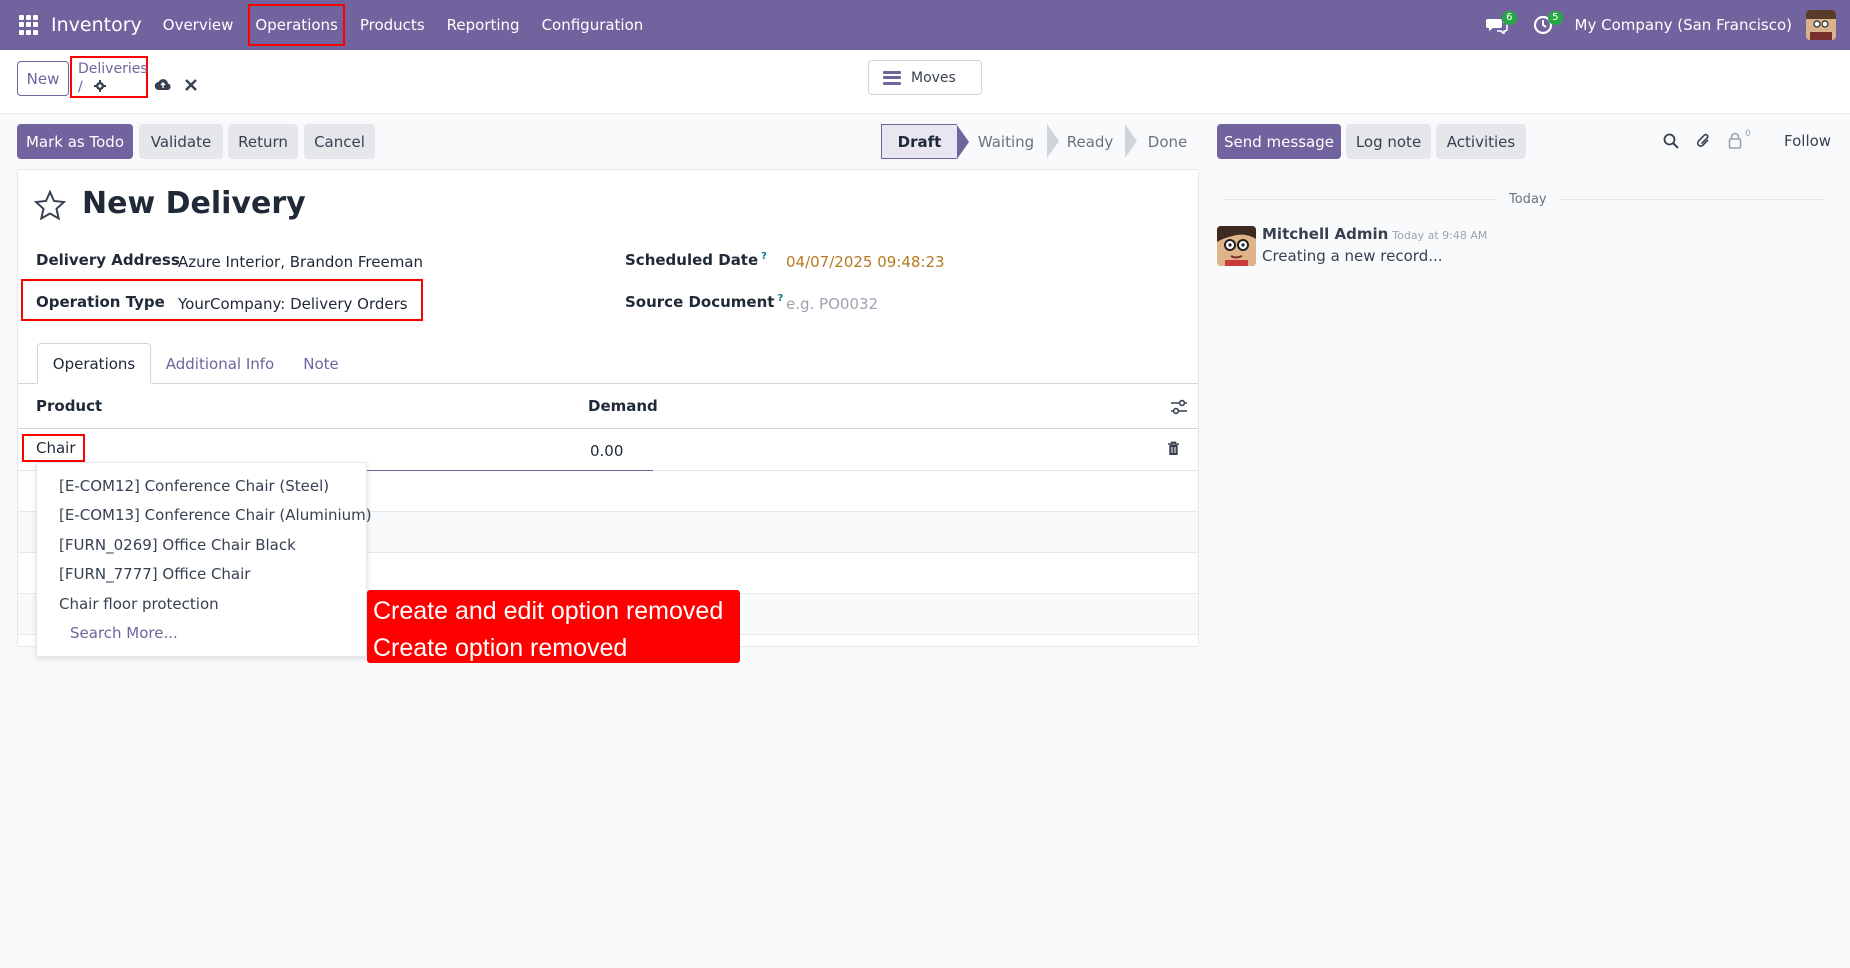  Describe the element at coordinates (509, 470) in the screenshot. I see `field-underline` at that location.